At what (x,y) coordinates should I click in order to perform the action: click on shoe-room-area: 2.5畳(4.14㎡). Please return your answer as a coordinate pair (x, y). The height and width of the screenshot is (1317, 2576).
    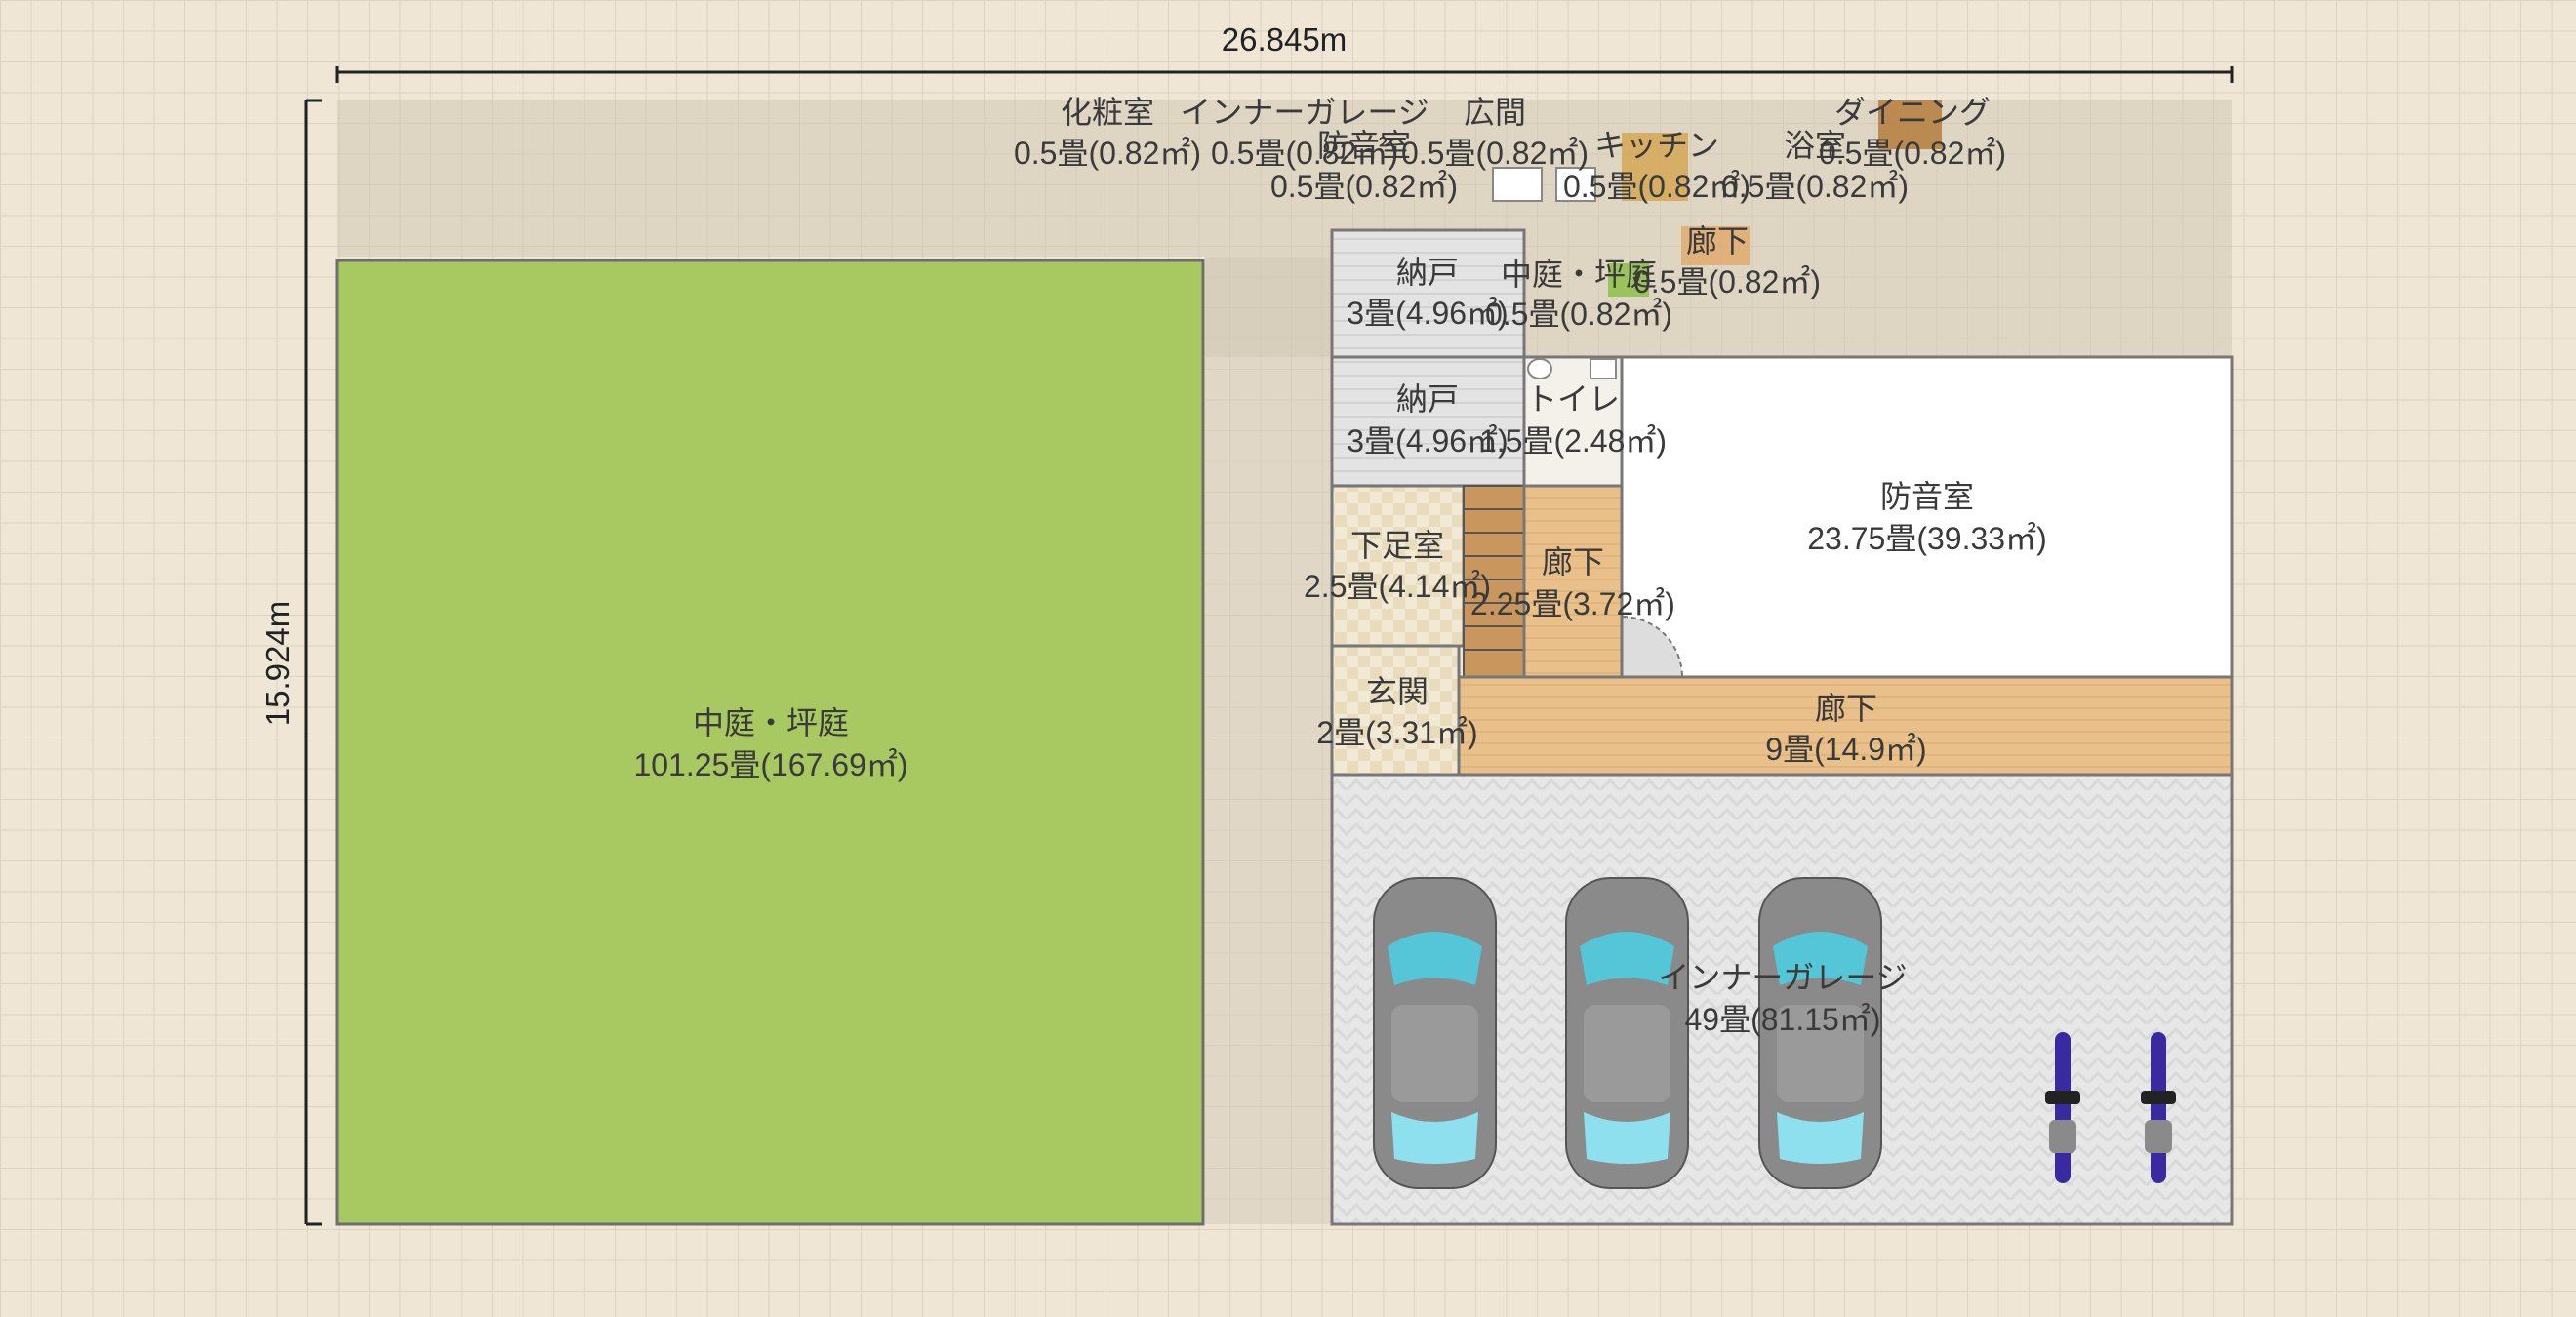
    Looking at the image, I should click on (1397, 586).